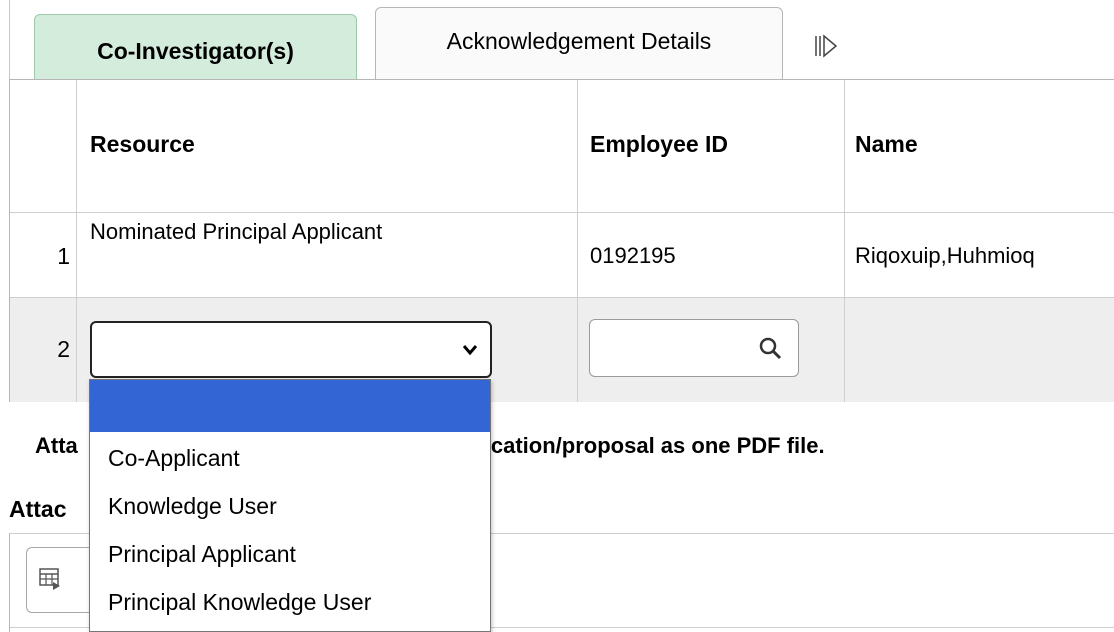 Image resolution: width=1114 pixels, height=632 pixels. I want to click on attachment-instruction-right: pplication/proposal as one PDF file., so click(638, 445).